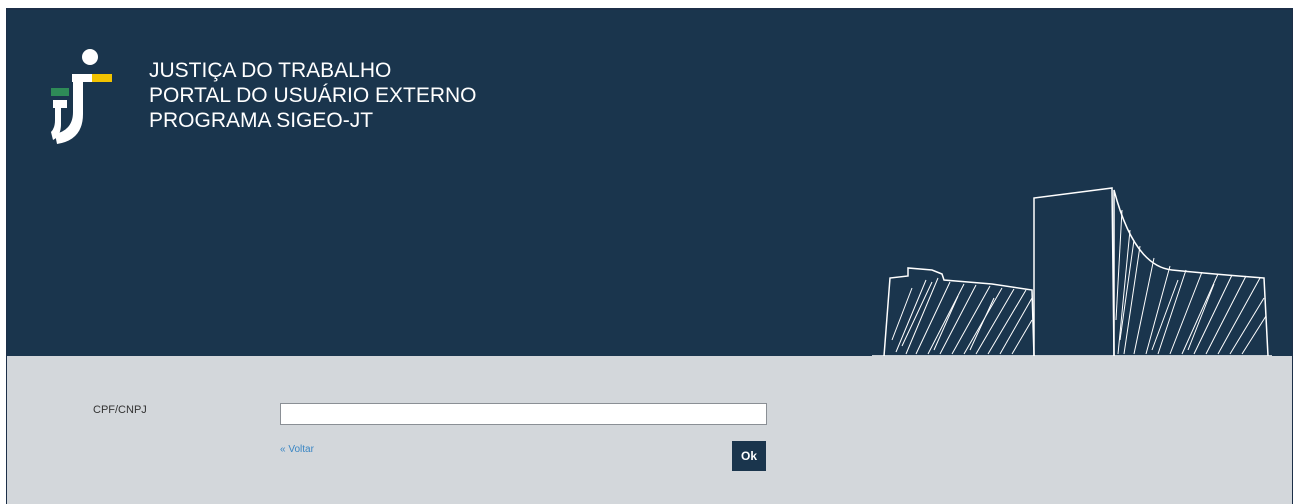  I want to click on header-title-2: PORTAL DO USUÁRIO EXTERNO, so click(313, 95).